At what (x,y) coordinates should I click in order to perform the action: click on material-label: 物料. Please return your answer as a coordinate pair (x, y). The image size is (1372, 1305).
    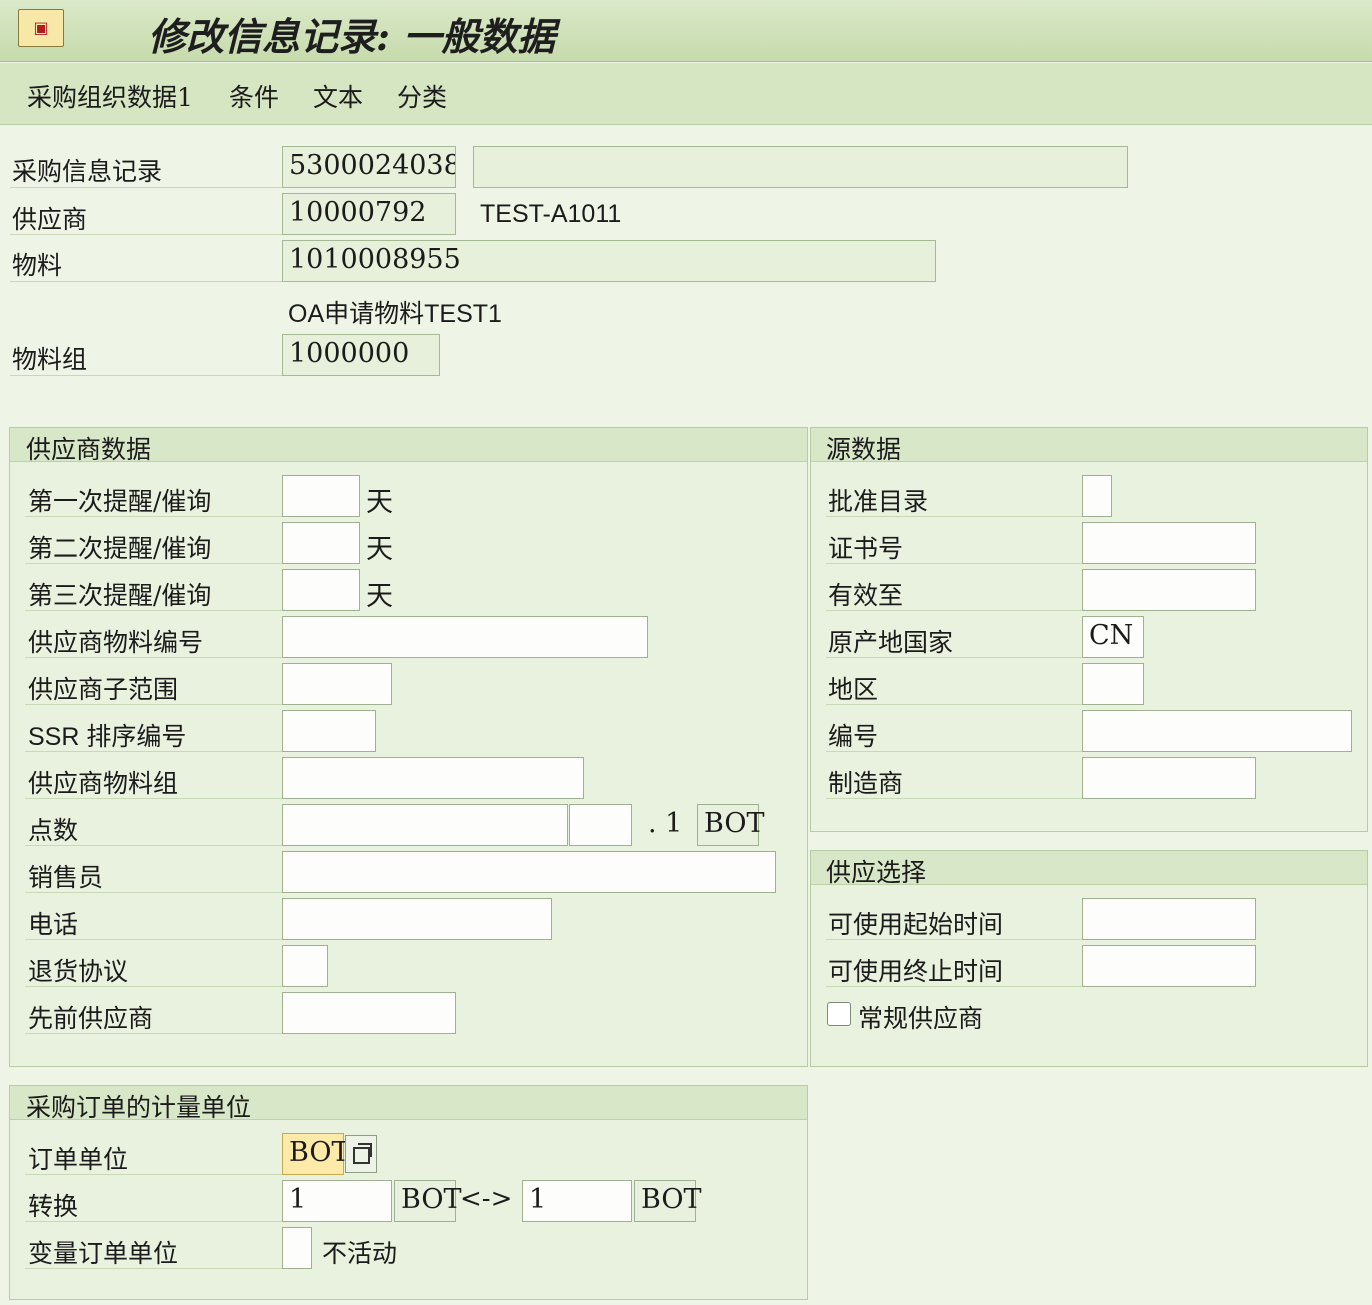
    Looking at the image, I should click on (37, 265).